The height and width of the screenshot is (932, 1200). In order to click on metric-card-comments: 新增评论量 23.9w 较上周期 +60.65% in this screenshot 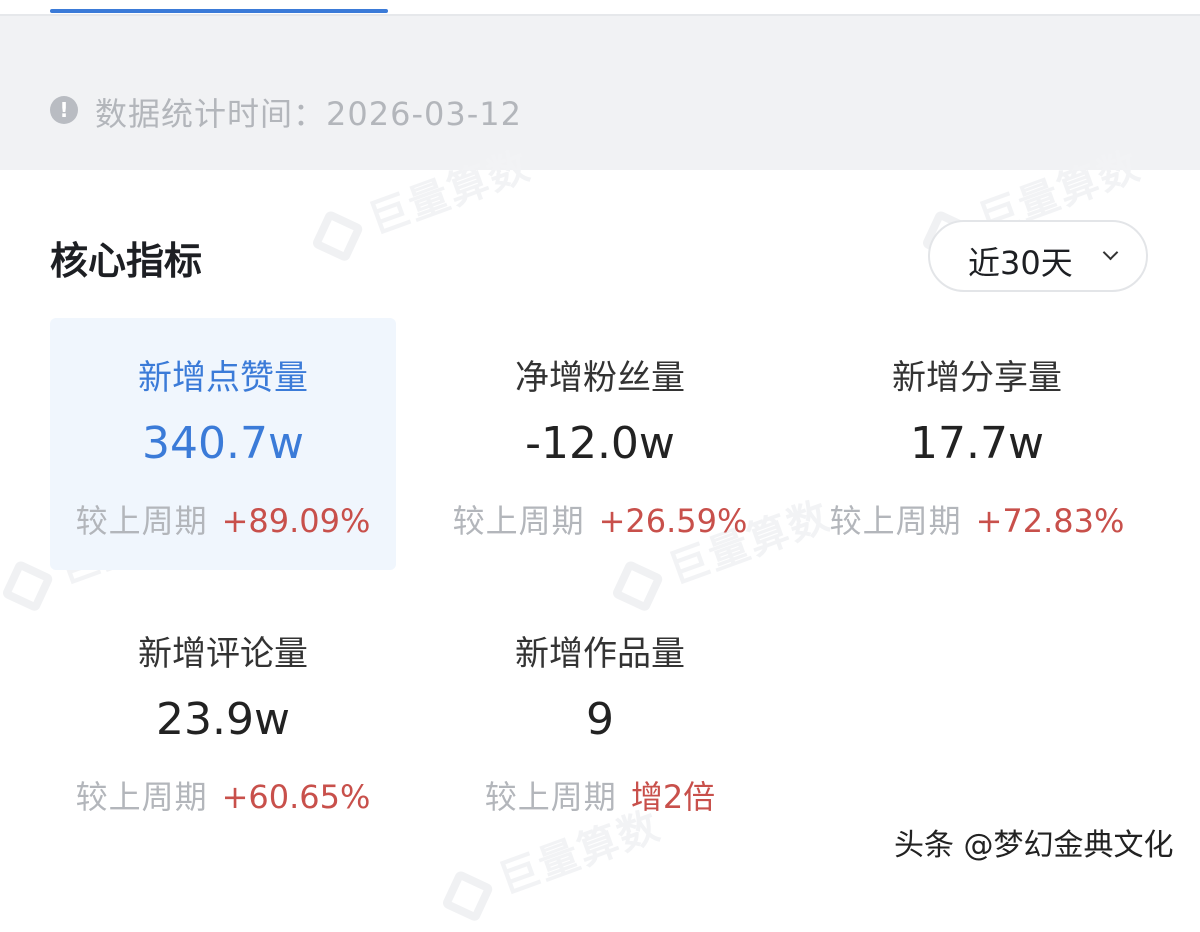, I will do `click(223, 720)`.